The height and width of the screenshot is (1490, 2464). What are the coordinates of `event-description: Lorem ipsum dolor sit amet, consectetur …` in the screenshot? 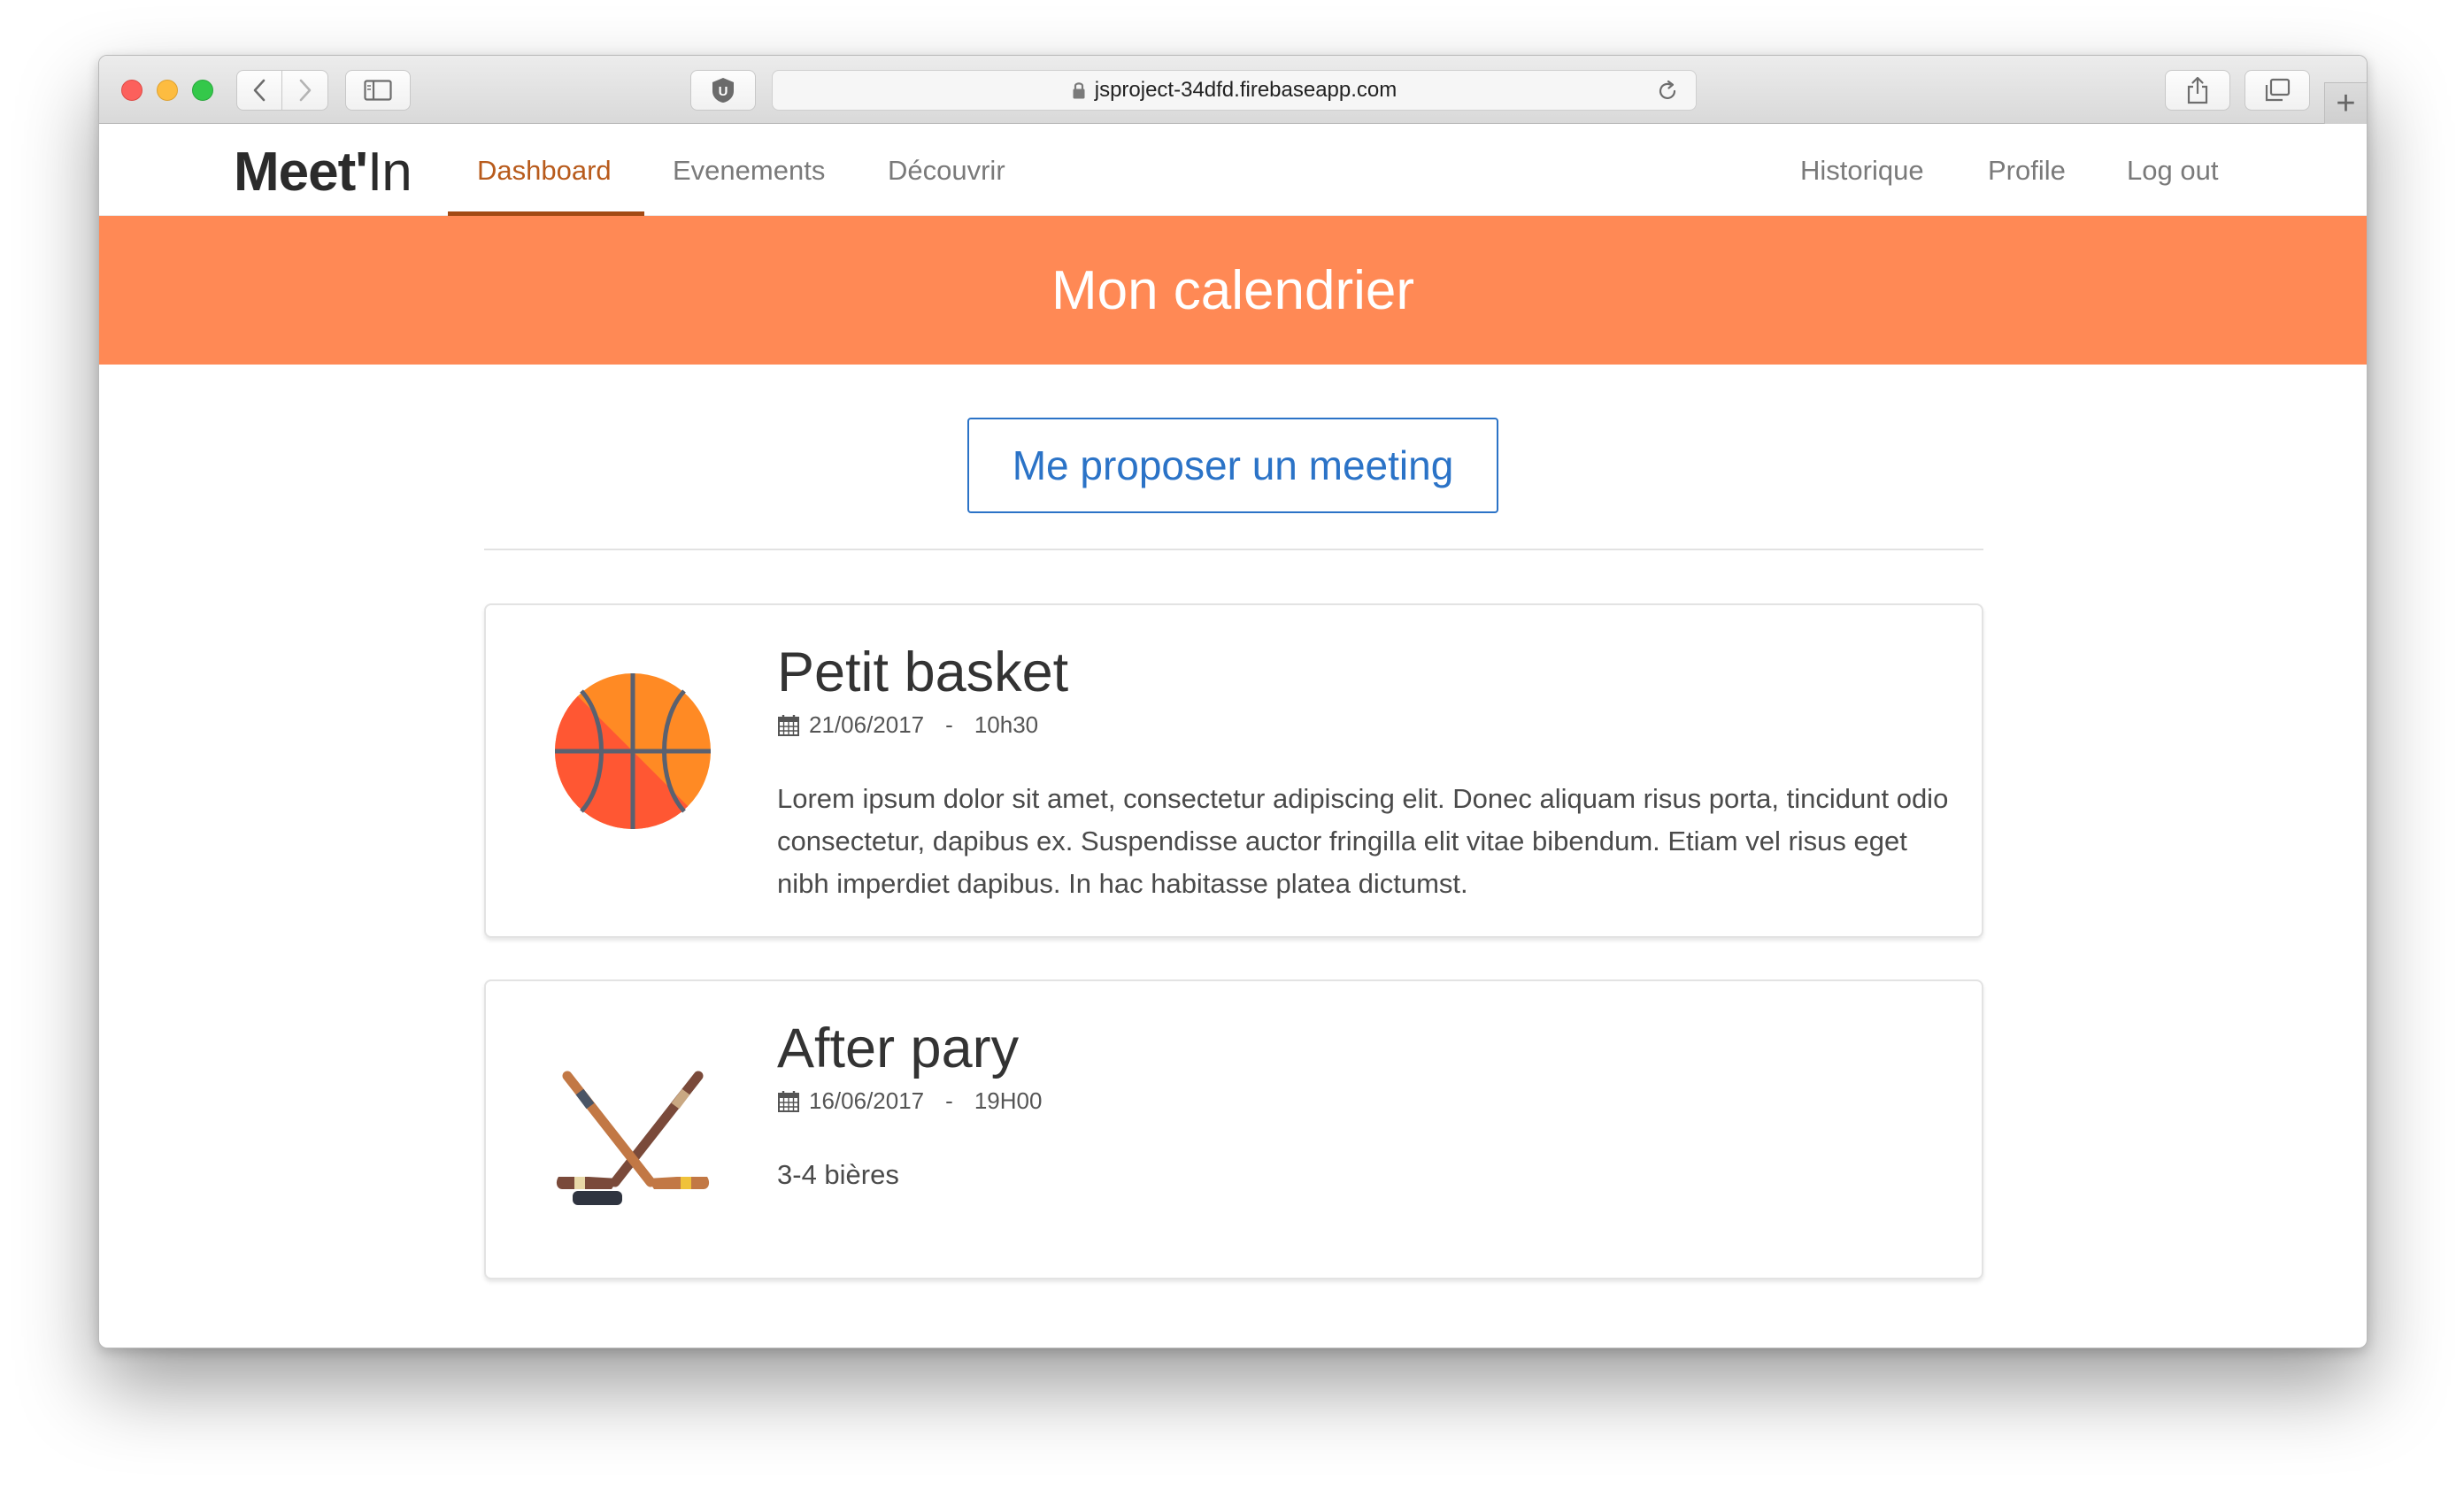 It's located at (1363, 841).